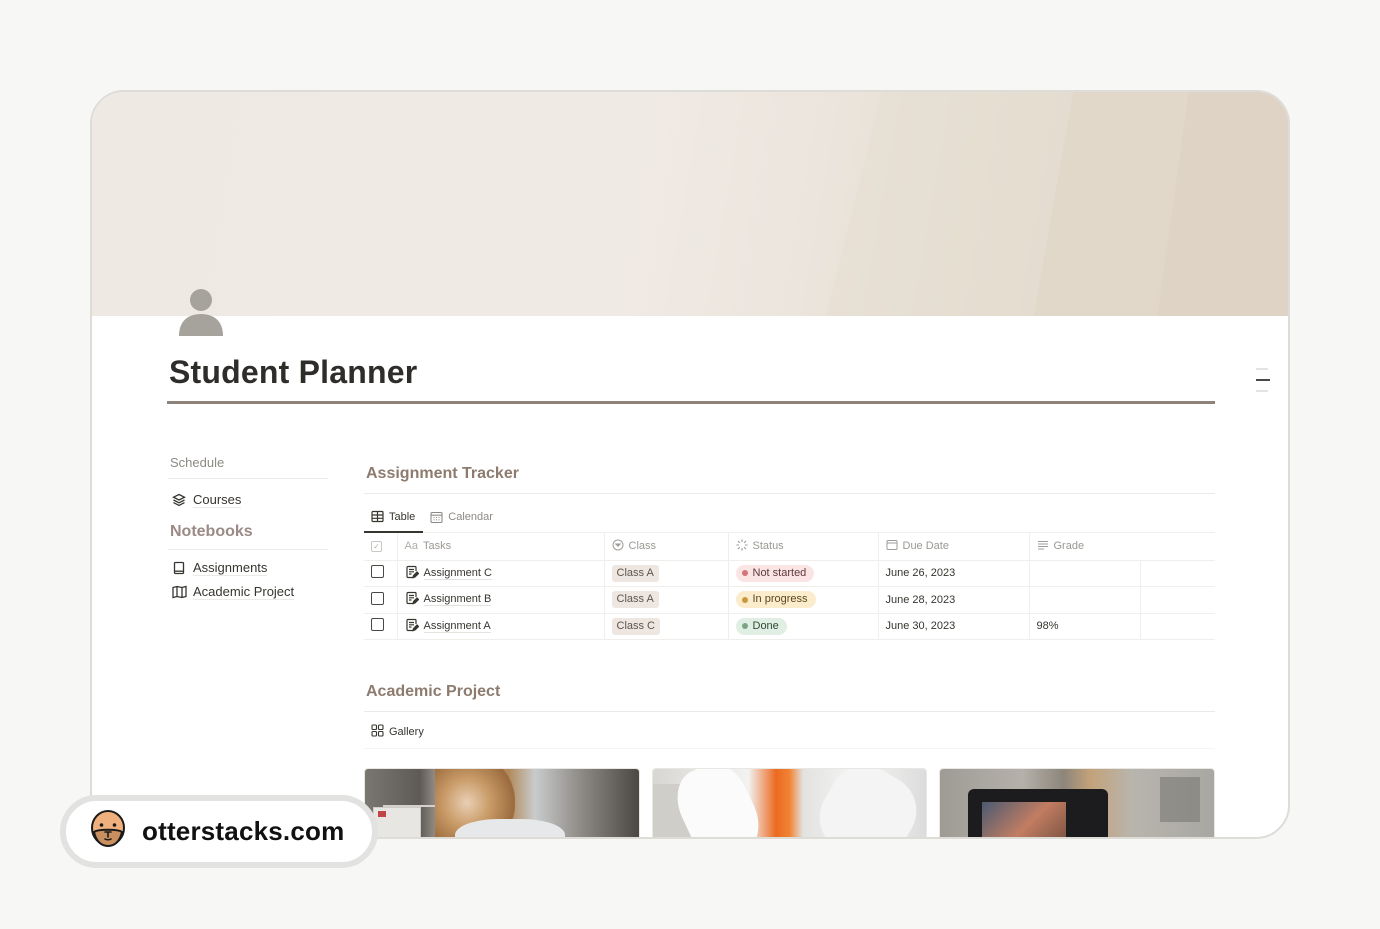 This screenshot has width=1380, height=929. What do you see at coordinates (1043, 546) in the screenshot?
I see `text-lines-icon` at bounding box center [1043, 546].